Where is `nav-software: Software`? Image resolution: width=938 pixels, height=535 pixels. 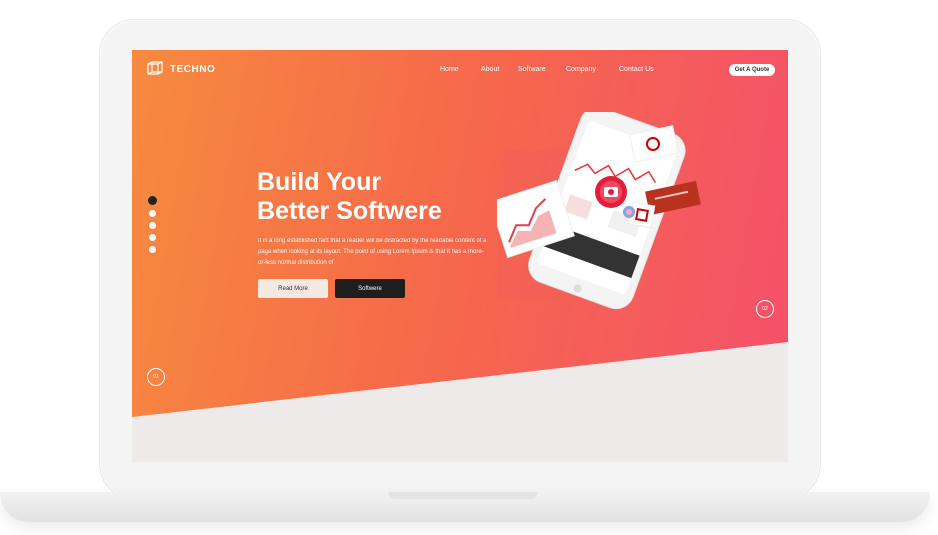
nav-software: Software is located at coordinates (542, 69).